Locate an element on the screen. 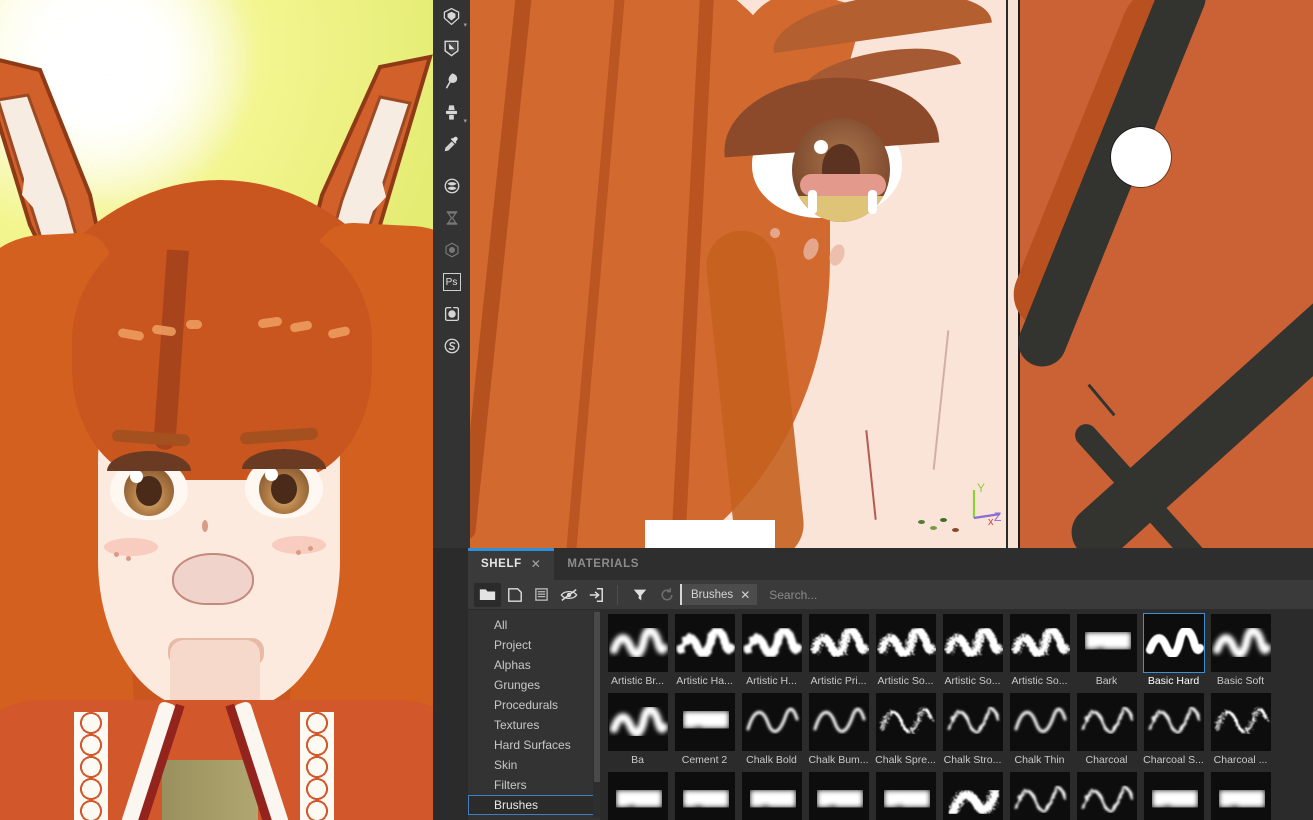 The width and height of the screenshot is (1313, 820). tool-sidebar: ▾ ▾ Ps is located at coordinates (451, 274).